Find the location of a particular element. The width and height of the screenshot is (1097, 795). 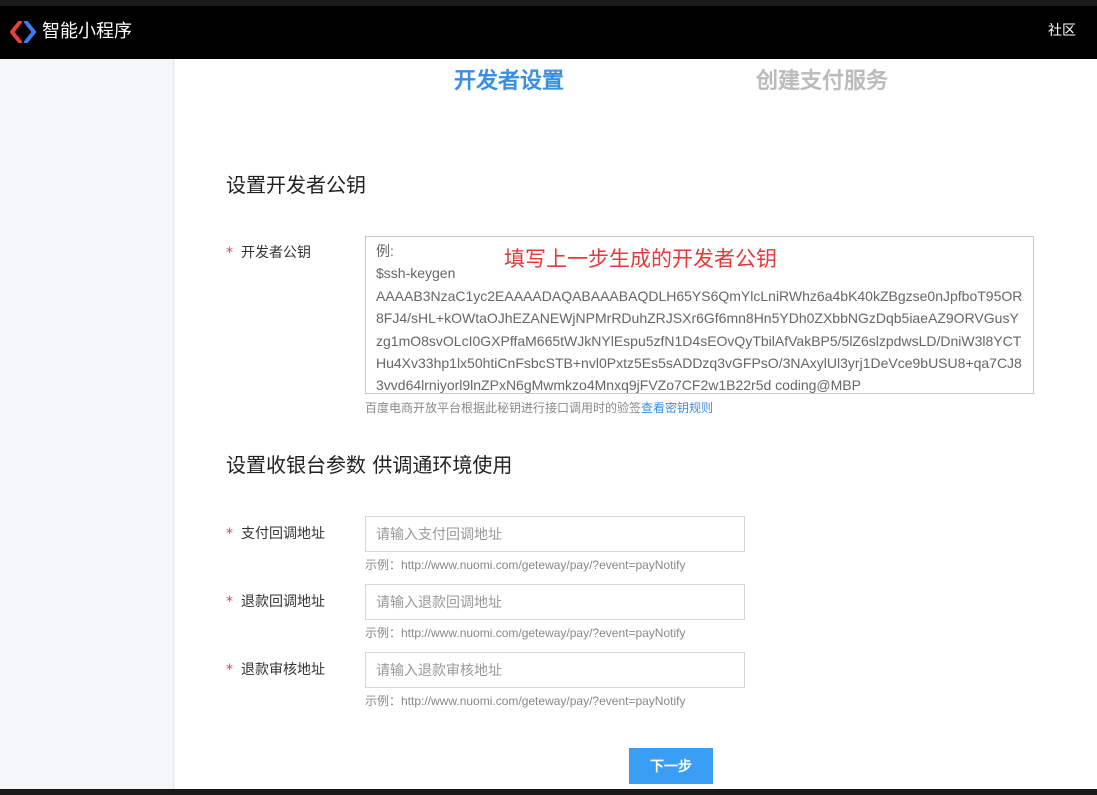

developer-key-label: * 开发者公钥 is located at coordinates (268, 253).